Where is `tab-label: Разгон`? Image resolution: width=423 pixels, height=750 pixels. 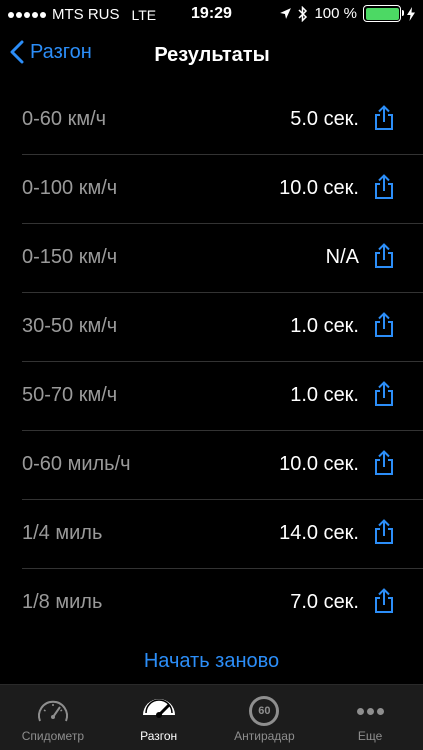
tab-label: Разгон is located at coordinates (159, 736).